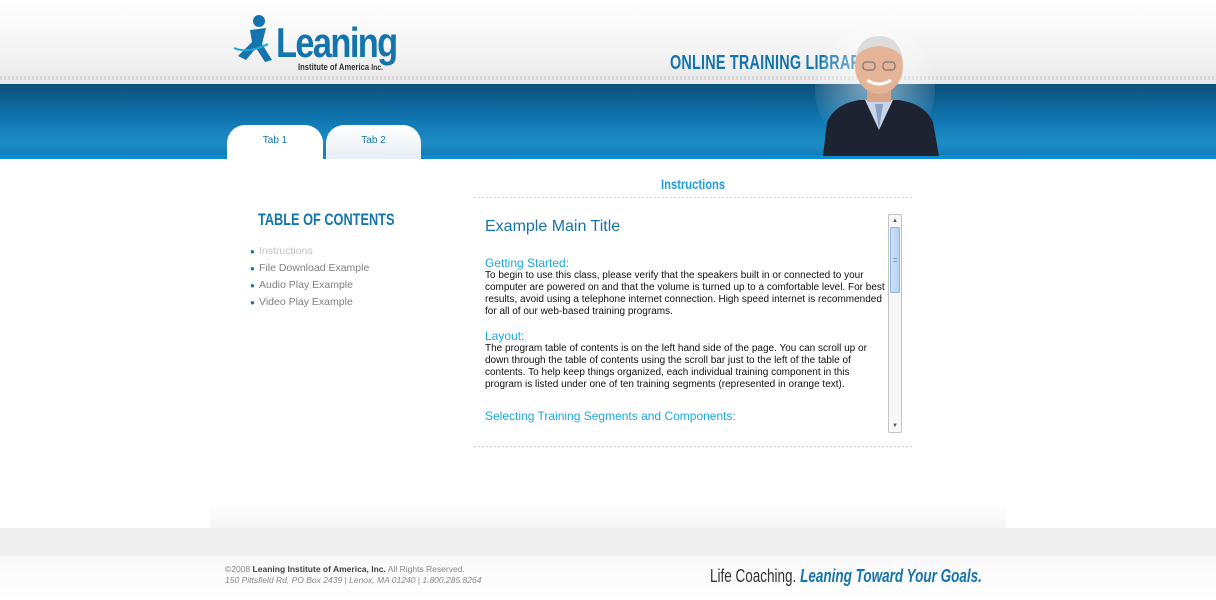 This screenshot has width=1216, height=600. What do you see at coordinates (425, 569) in the screenshot?
I see `copyright-suffix: All Rights Reserved.` at bounding box center [425, 569].